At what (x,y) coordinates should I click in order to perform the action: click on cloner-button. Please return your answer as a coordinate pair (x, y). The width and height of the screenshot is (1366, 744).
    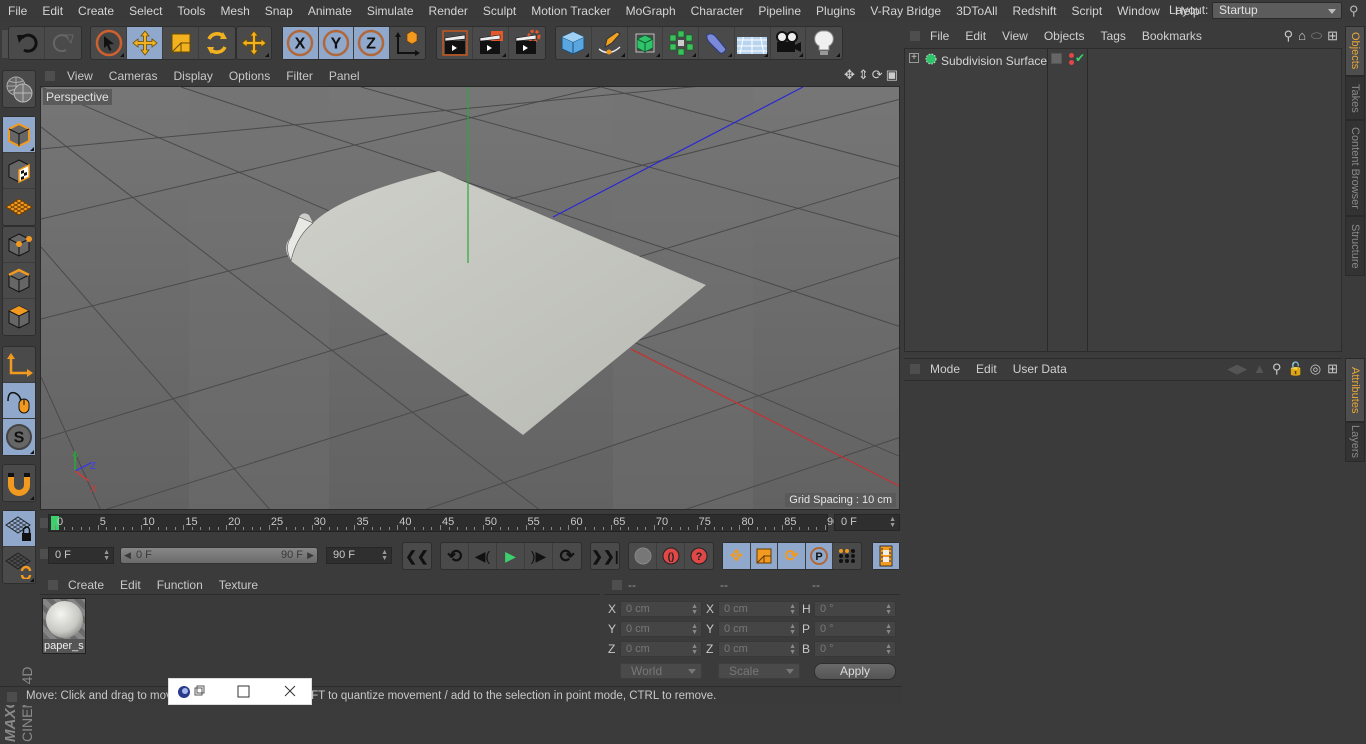
    Looking at the image, I should click on (681, 43).